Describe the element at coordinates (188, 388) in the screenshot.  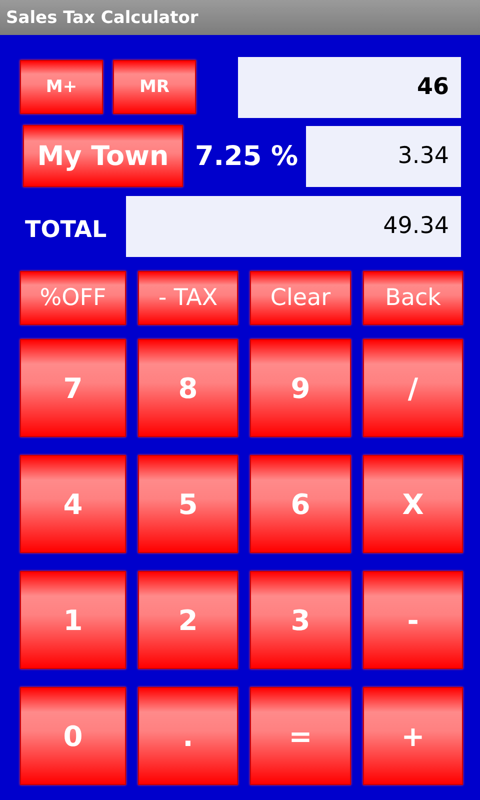
I see `keypad-key: 8` at that location.